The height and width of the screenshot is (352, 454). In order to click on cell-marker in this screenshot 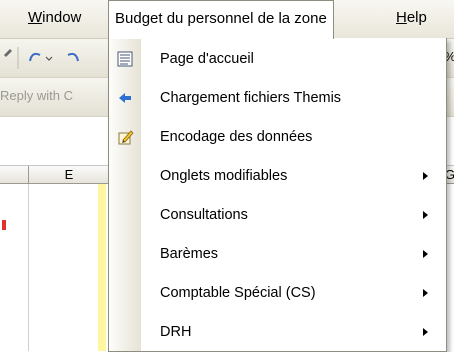, I will do `click(4, 225)`.